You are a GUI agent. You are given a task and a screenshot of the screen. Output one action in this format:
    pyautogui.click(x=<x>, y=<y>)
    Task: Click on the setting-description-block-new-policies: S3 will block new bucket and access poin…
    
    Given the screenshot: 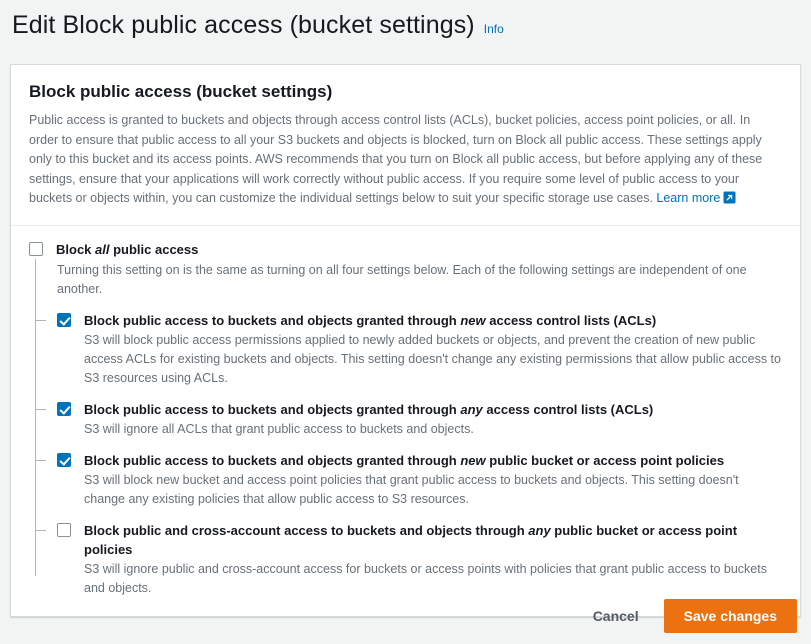 What is the action you would take?
    pyautogui.click(x=411, y=489)
    